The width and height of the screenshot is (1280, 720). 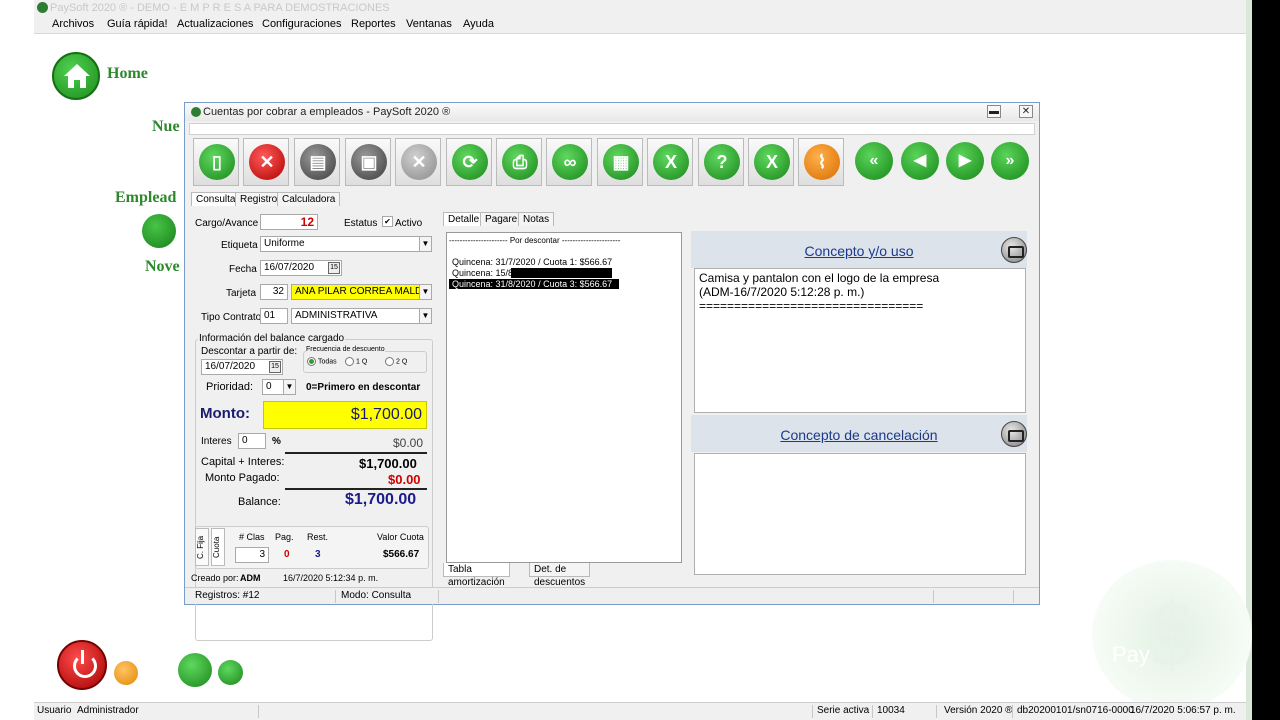 What do you see at coordinates (218, 547) in the screenshot?
I see `tab-cuota: Cuota` at bounding box center [218, 547].